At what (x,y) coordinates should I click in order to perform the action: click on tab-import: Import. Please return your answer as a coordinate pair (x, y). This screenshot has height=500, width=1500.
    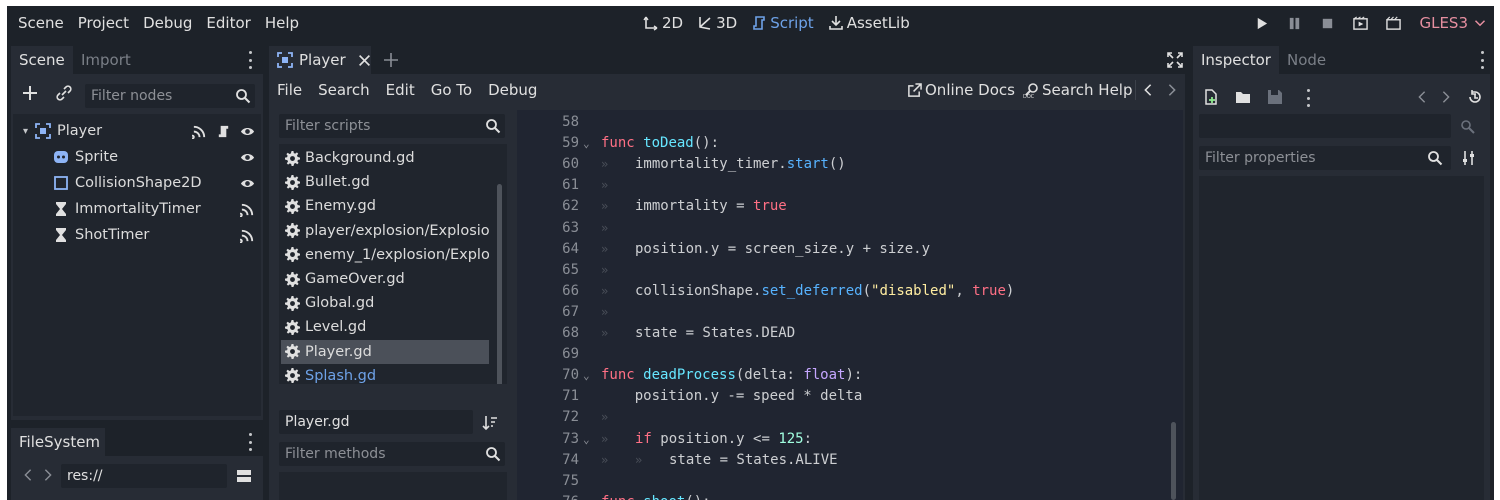
    Looking at the image, I should click on (106, 60).